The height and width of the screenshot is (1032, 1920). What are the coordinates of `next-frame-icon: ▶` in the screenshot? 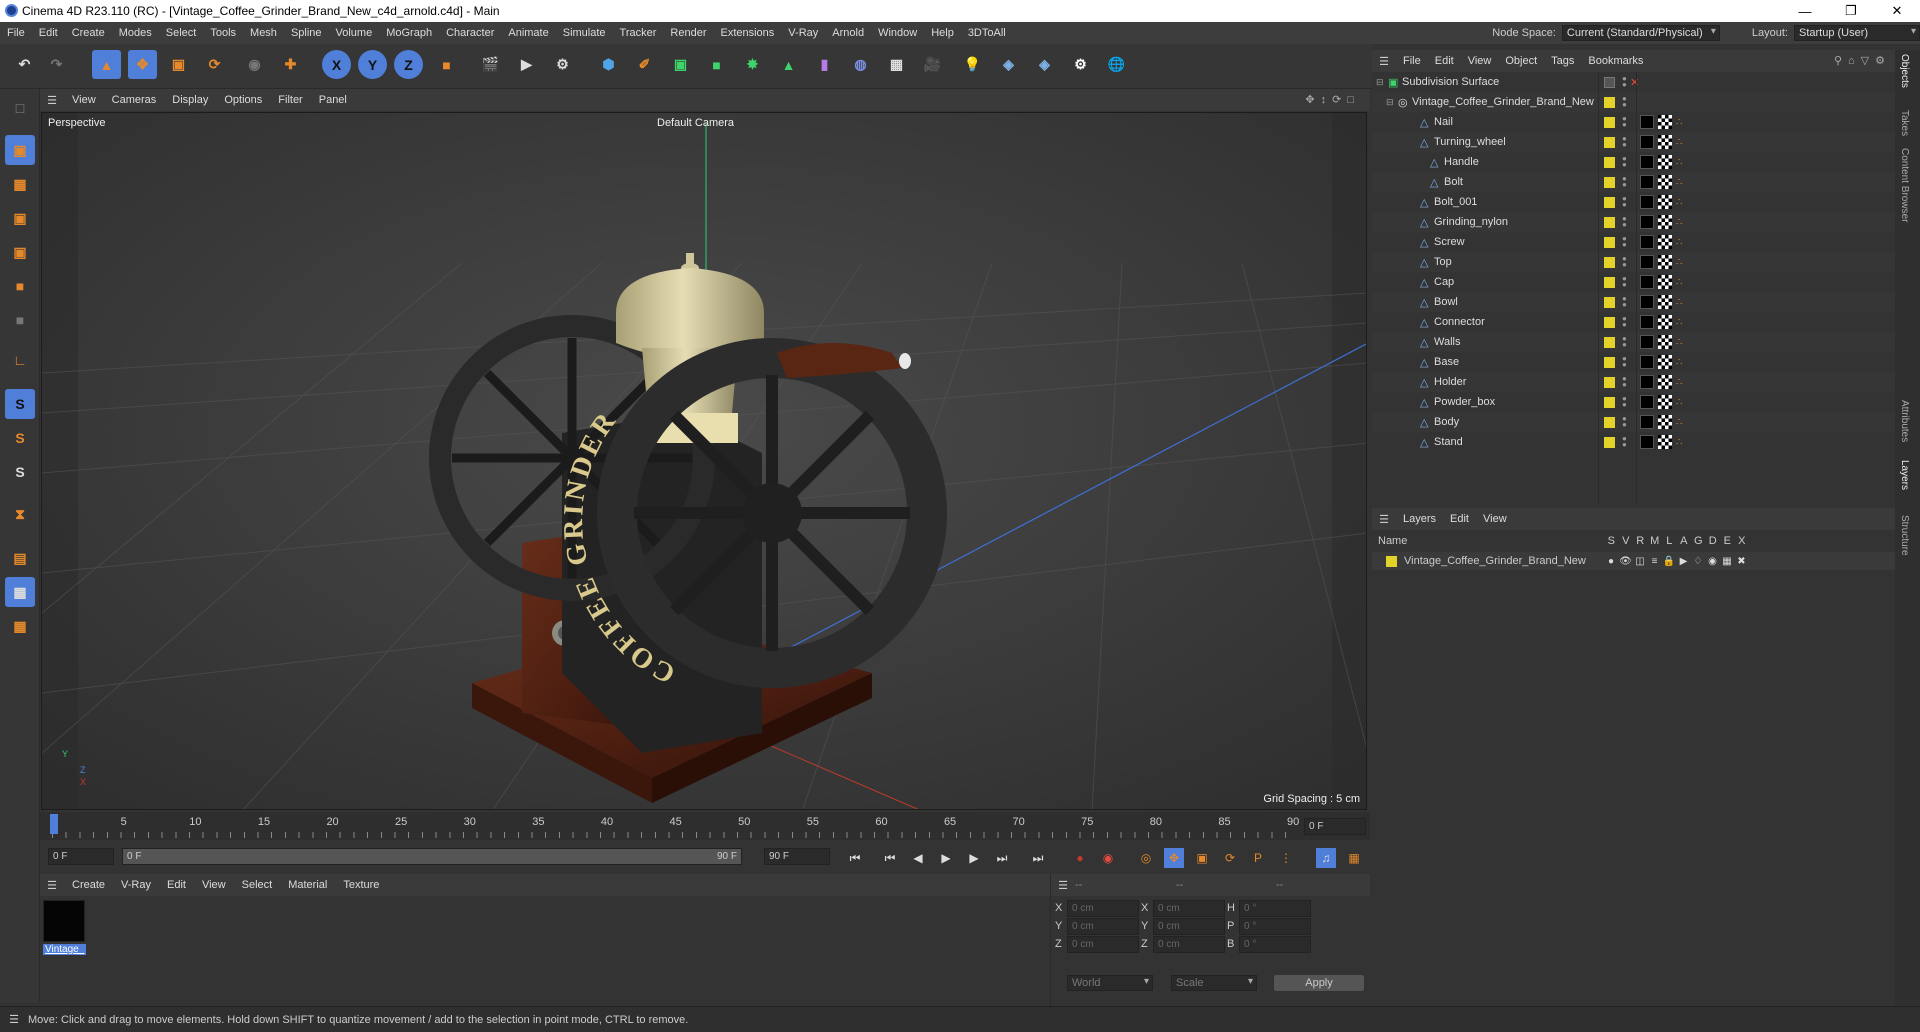 It's located at (974, 858).